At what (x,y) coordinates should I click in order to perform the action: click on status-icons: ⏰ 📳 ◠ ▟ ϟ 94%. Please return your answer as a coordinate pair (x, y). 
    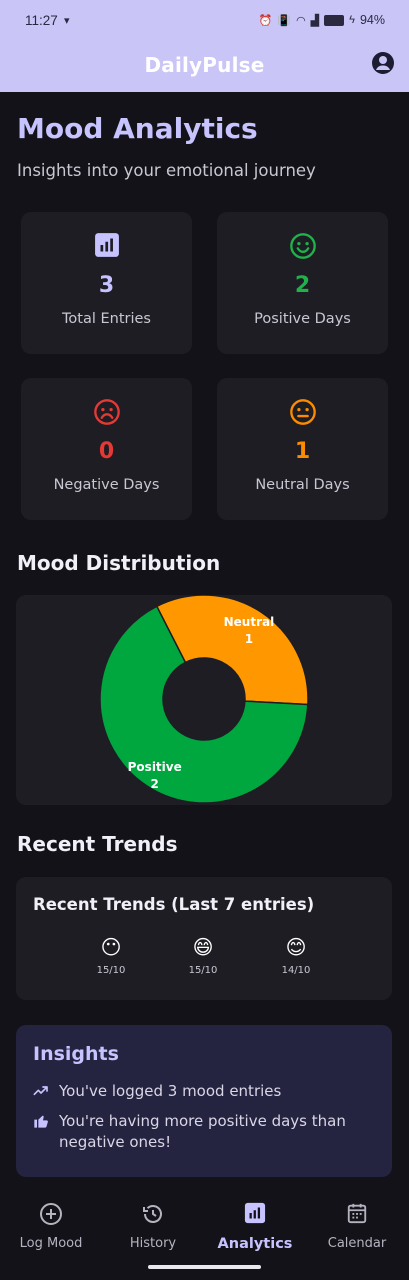
    Looking at the image, I should click on (322, 20).